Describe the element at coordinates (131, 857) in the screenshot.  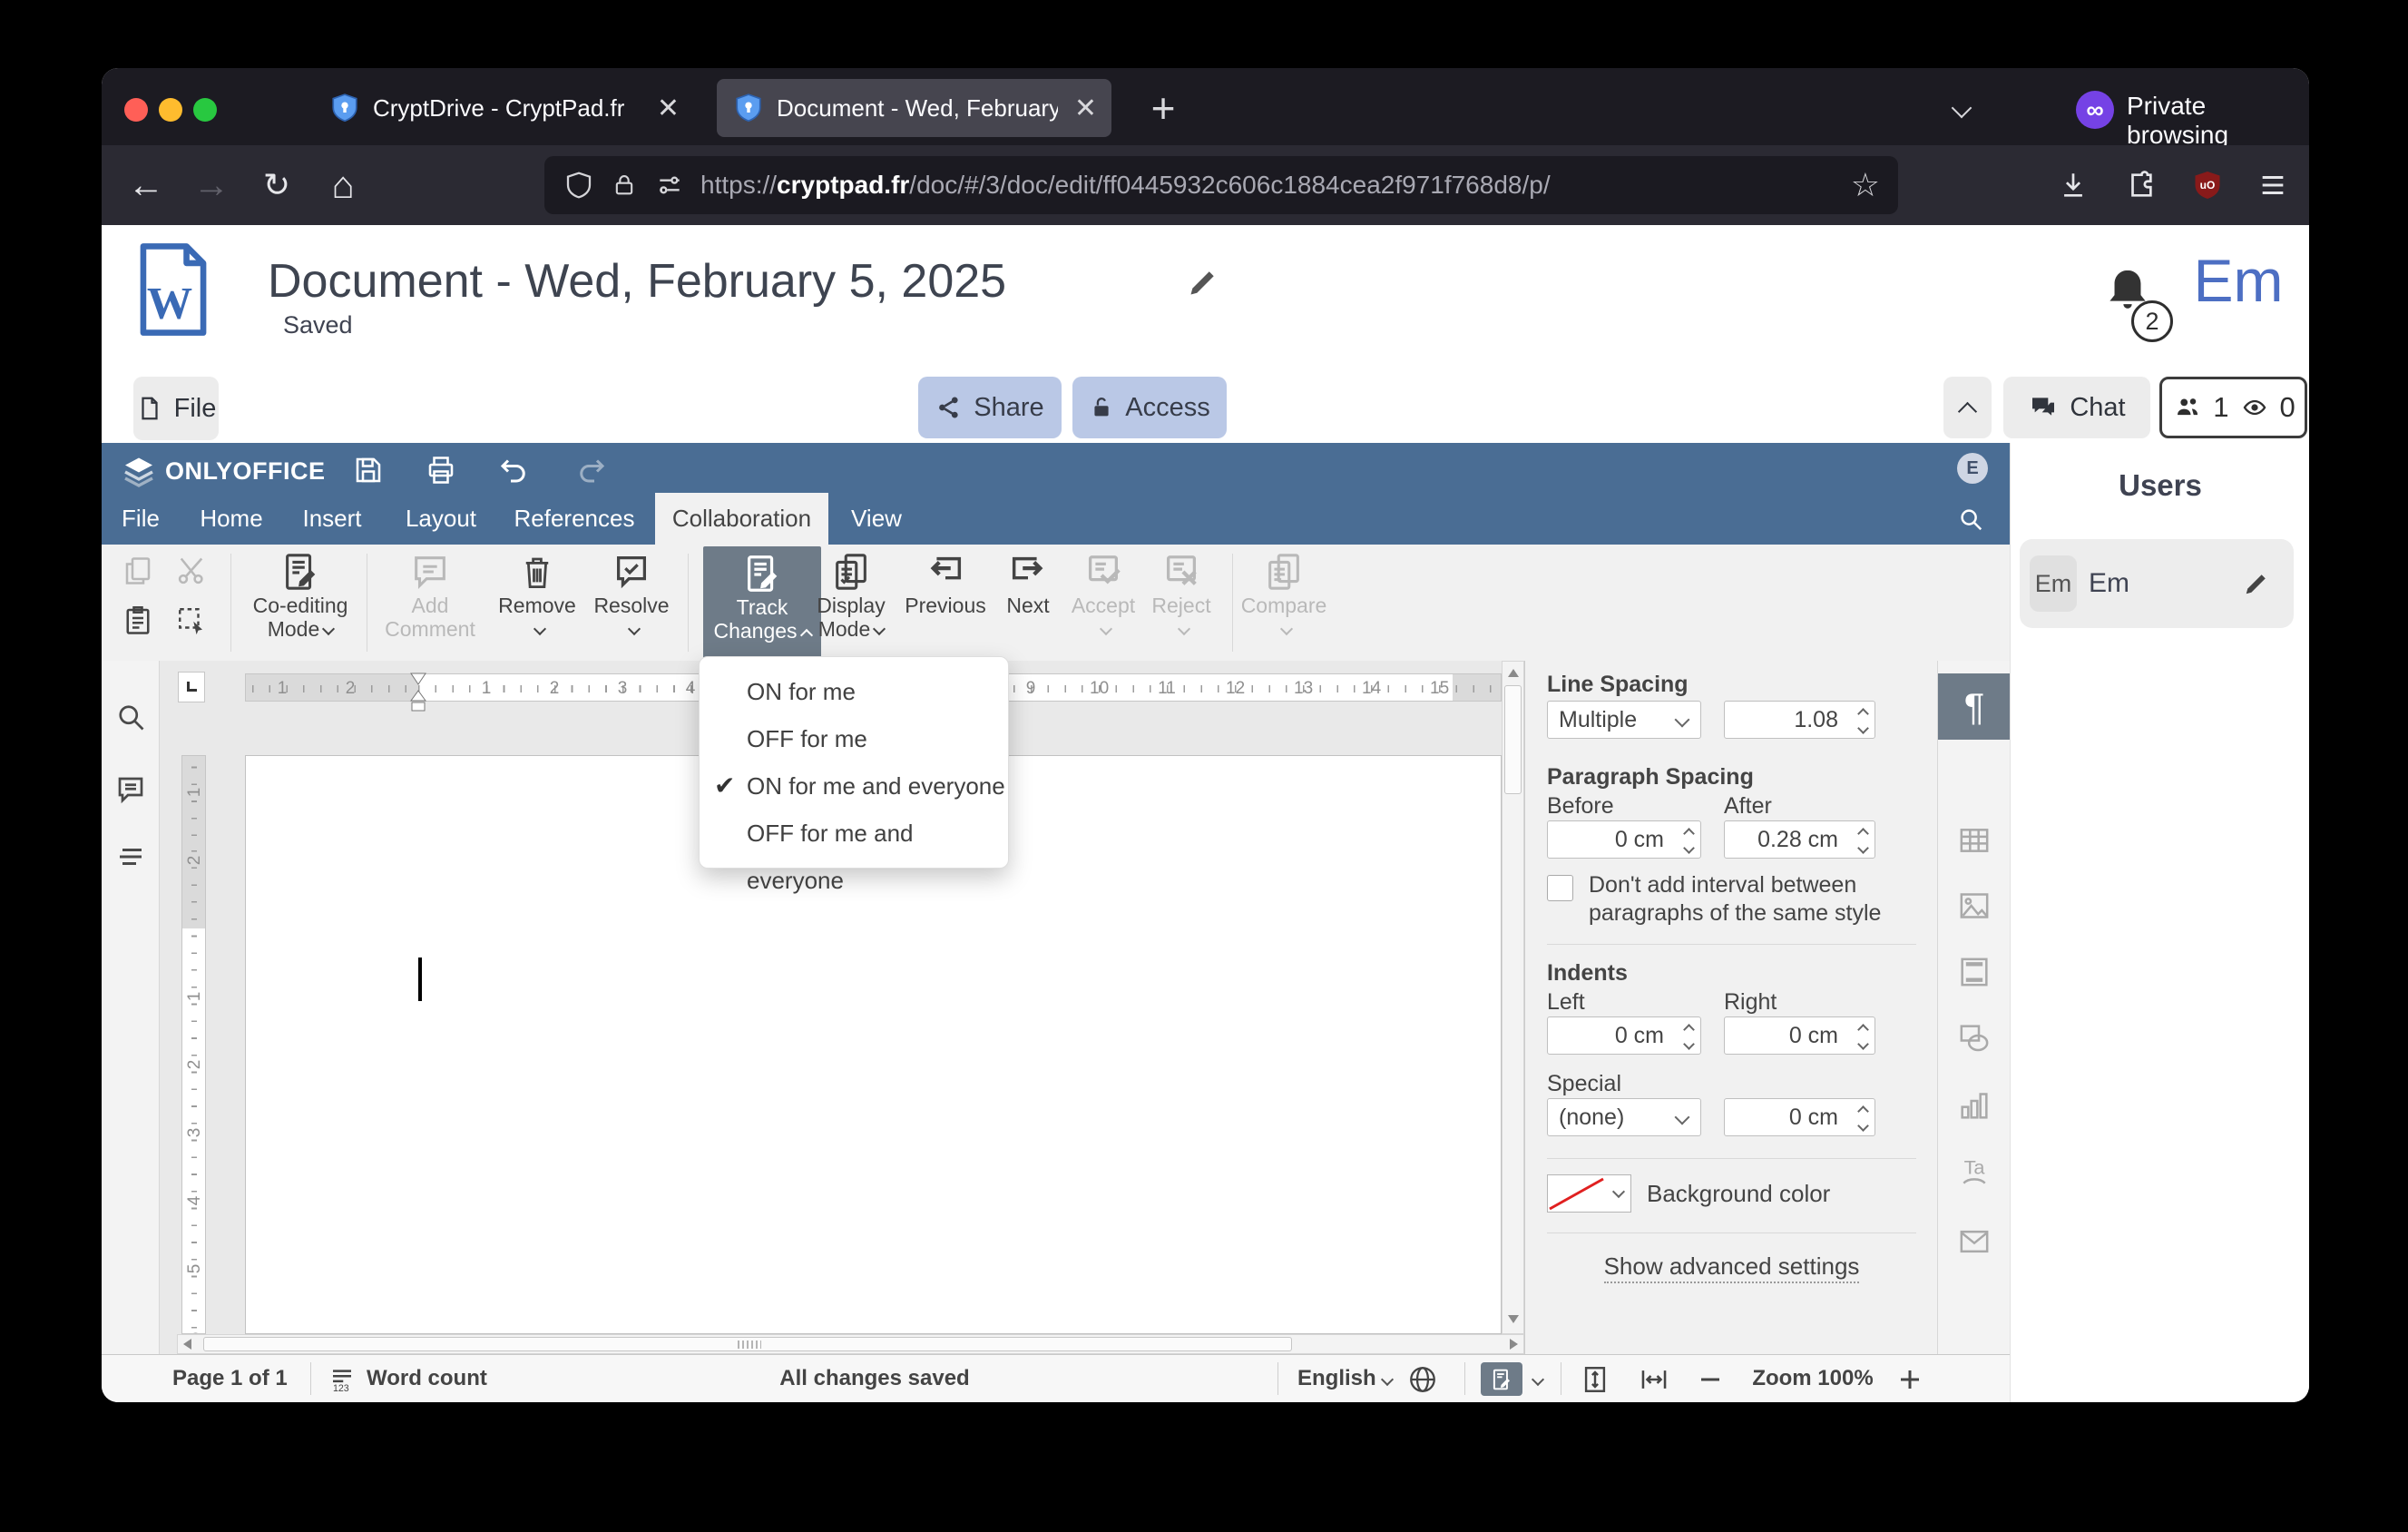
I see `navigation-headings-icon` at that location.